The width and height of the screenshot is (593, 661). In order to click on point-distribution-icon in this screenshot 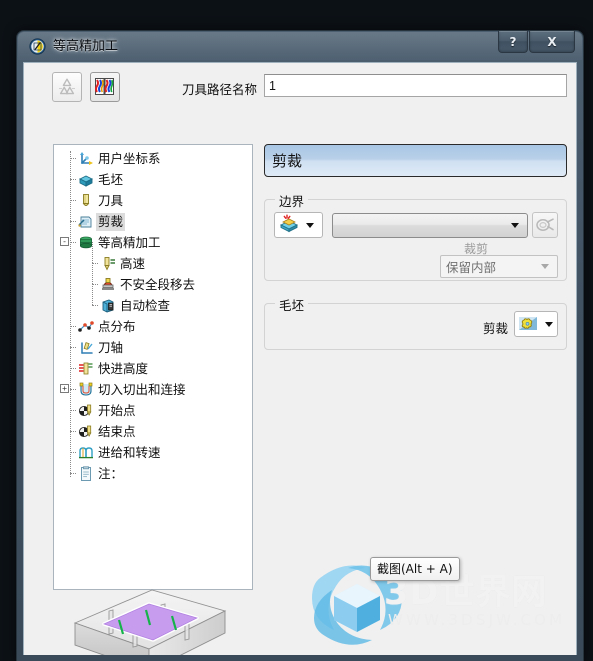, I will do `click(86, 327)`.